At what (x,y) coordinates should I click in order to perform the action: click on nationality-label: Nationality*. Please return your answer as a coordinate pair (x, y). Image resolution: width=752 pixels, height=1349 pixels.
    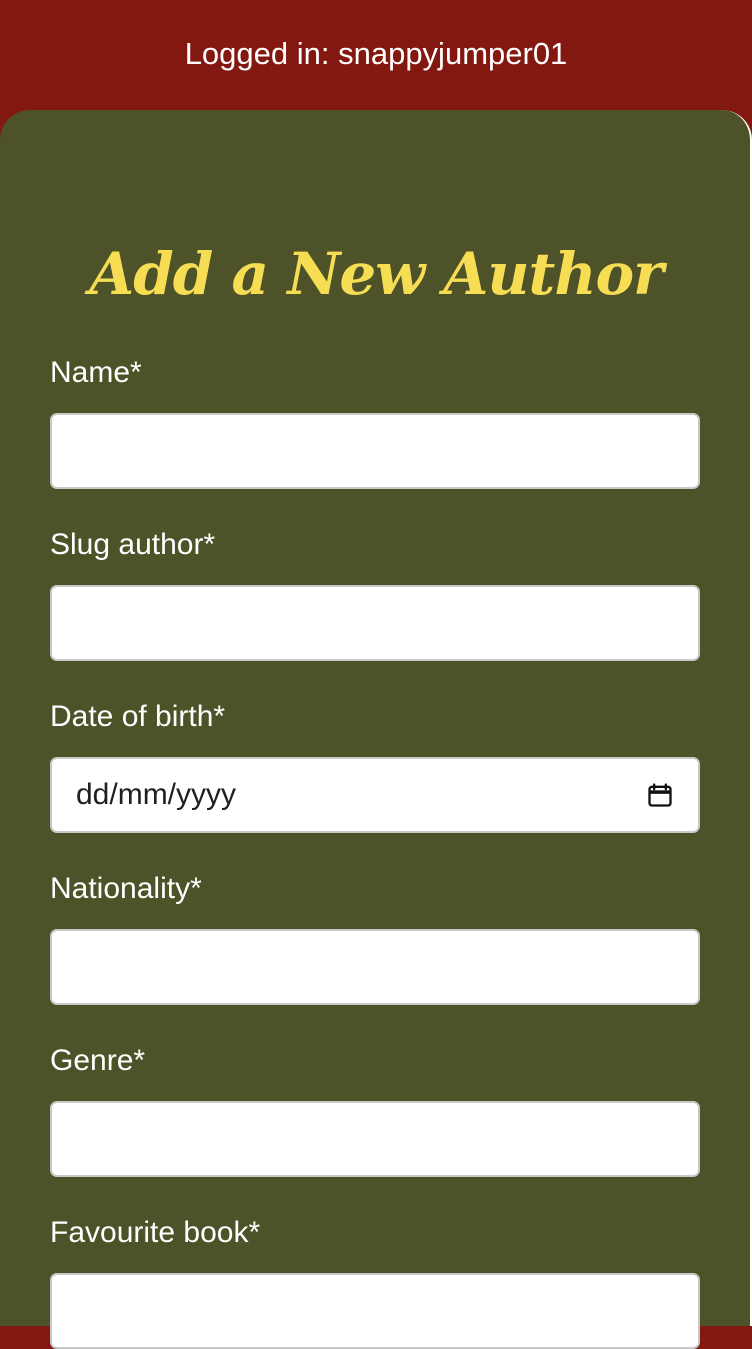
    Looking at the image, I should click on (126, 888).